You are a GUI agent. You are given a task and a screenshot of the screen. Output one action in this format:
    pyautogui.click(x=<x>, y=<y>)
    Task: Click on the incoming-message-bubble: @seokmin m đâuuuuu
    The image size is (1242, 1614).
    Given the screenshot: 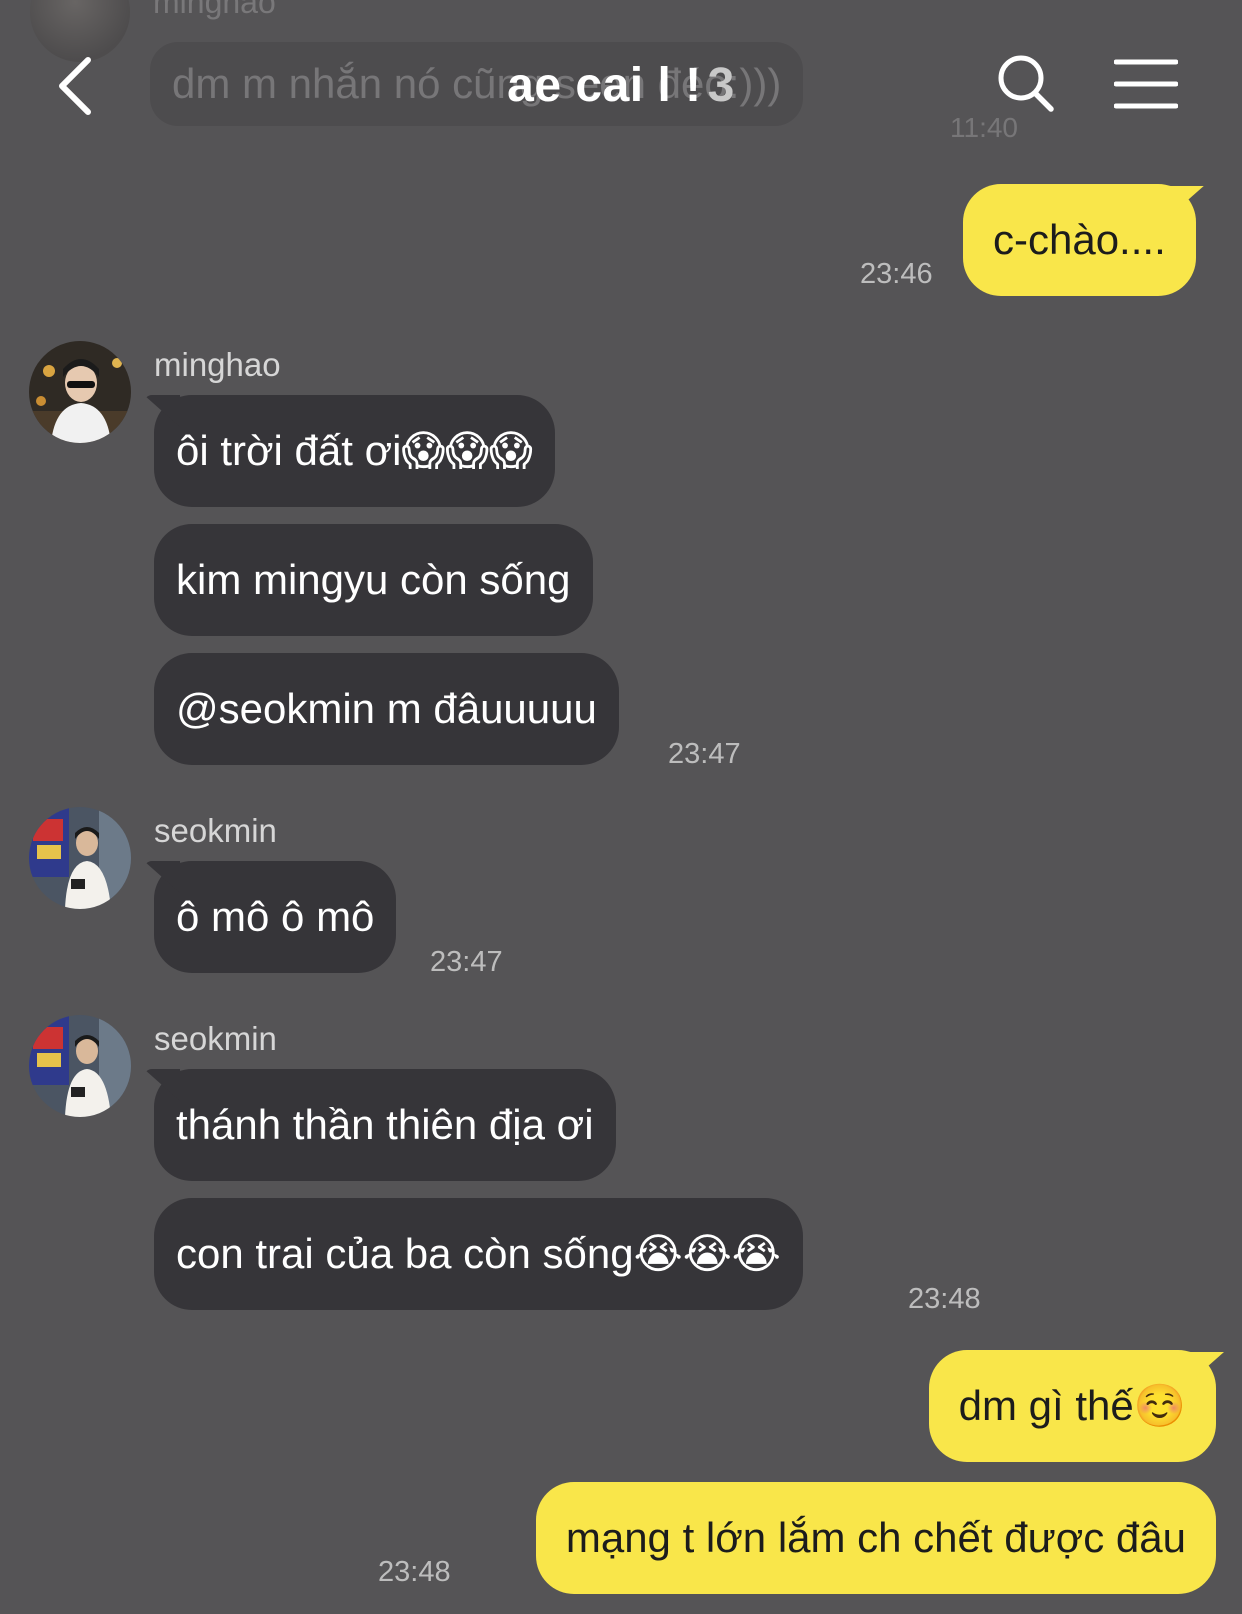 What is the action you would take?
    pyautogui.click(x=386, y=709)
    